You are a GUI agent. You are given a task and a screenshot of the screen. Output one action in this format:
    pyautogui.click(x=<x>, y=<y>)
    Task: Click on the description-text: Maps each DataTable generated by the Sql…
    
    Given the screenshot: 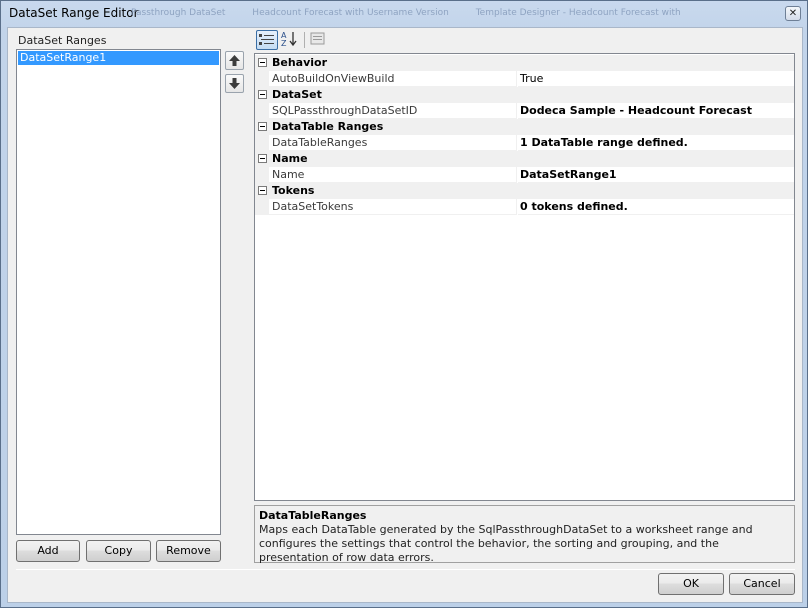 What is the action you would take?
    pyautogui.click(x=506, y=543)
    